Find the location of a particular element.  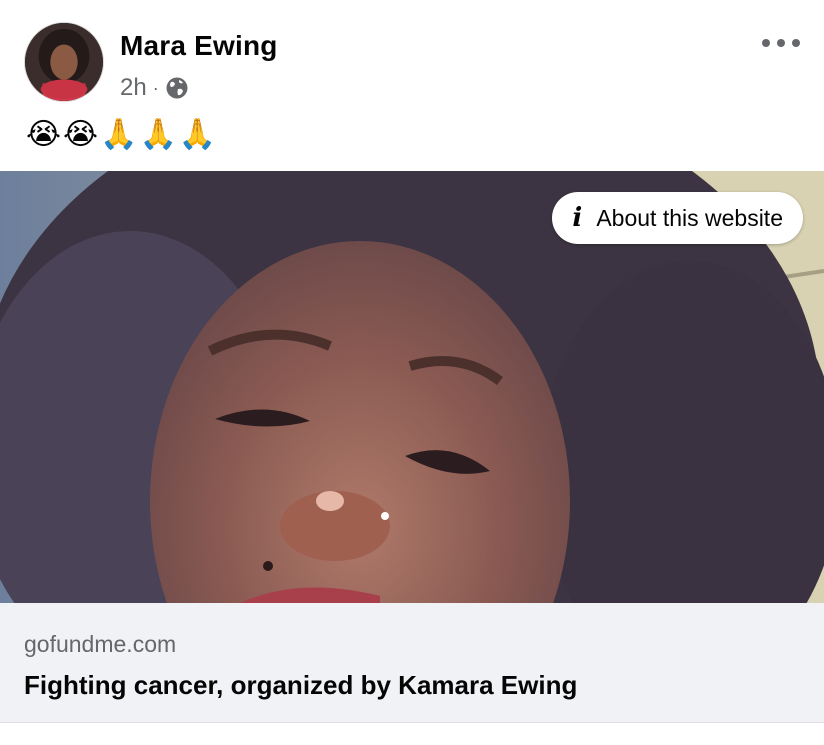

post-message: 😭😭🙏🙏🙏 is located at coordinates (122, 134).